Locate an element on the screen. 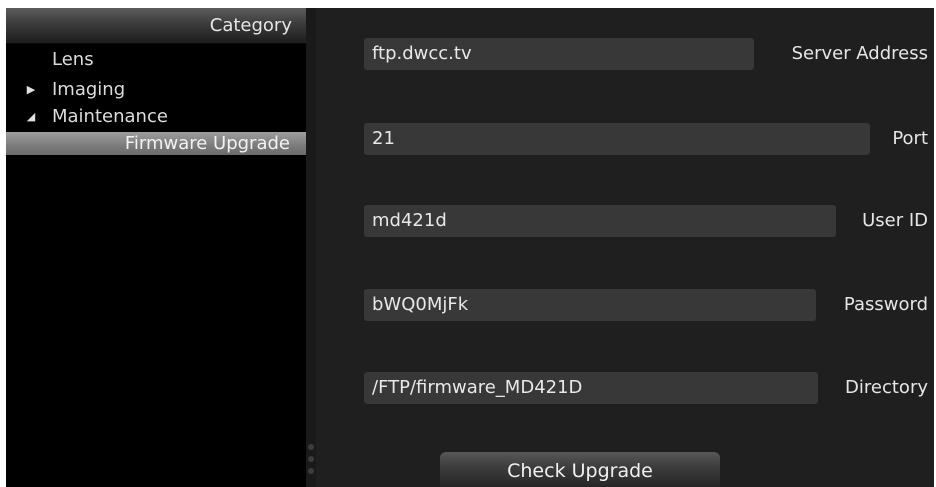 This screenshot has height=487, width=936. password-input: bWQ0MjFk is located at coordinates (590, 305).